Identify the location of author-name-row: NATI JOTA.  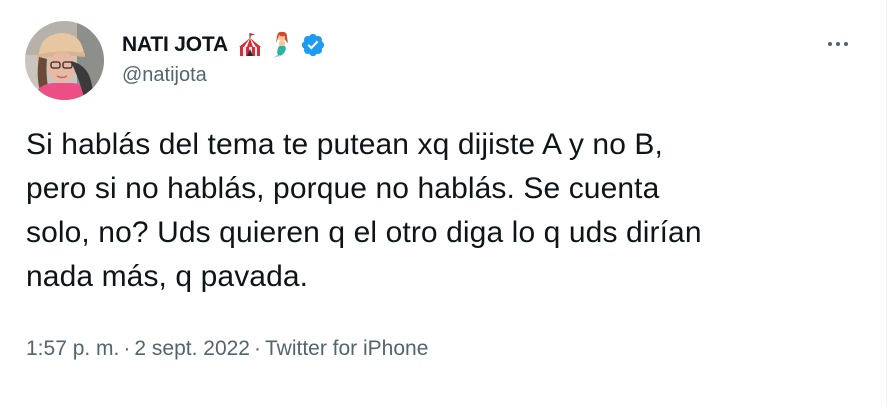
(224, 45).